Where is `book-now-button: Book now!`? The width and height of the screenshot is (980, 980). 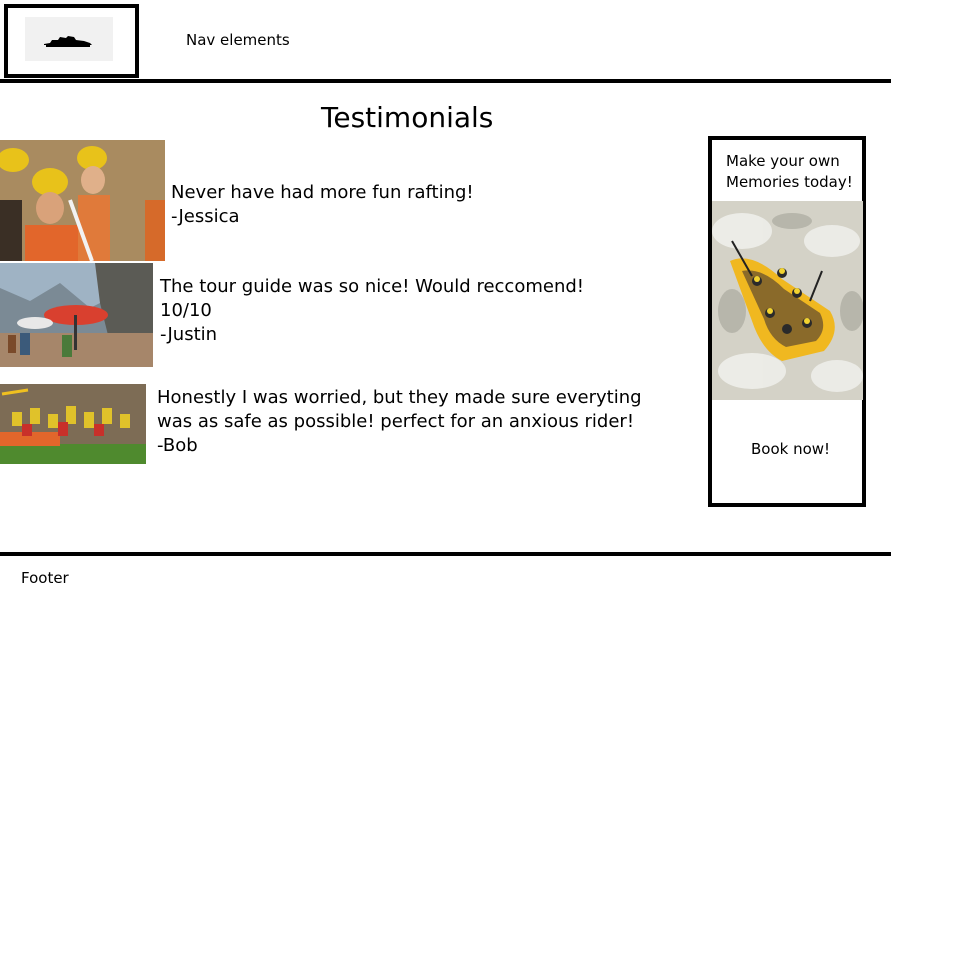
book-now-button: Book now! is located at coordinates (790, 449).